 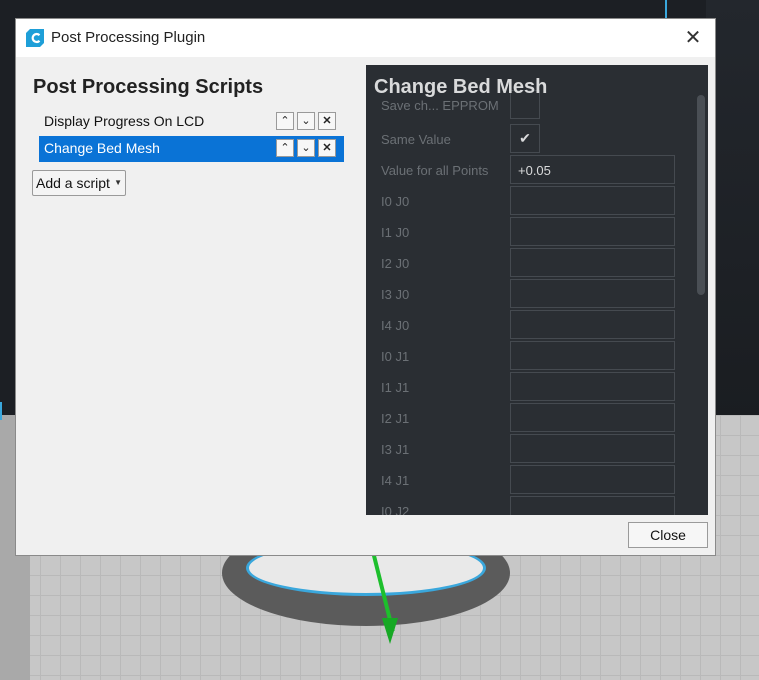 I want to click on setting-label: Value for all Points, so click(x=435, y=170).